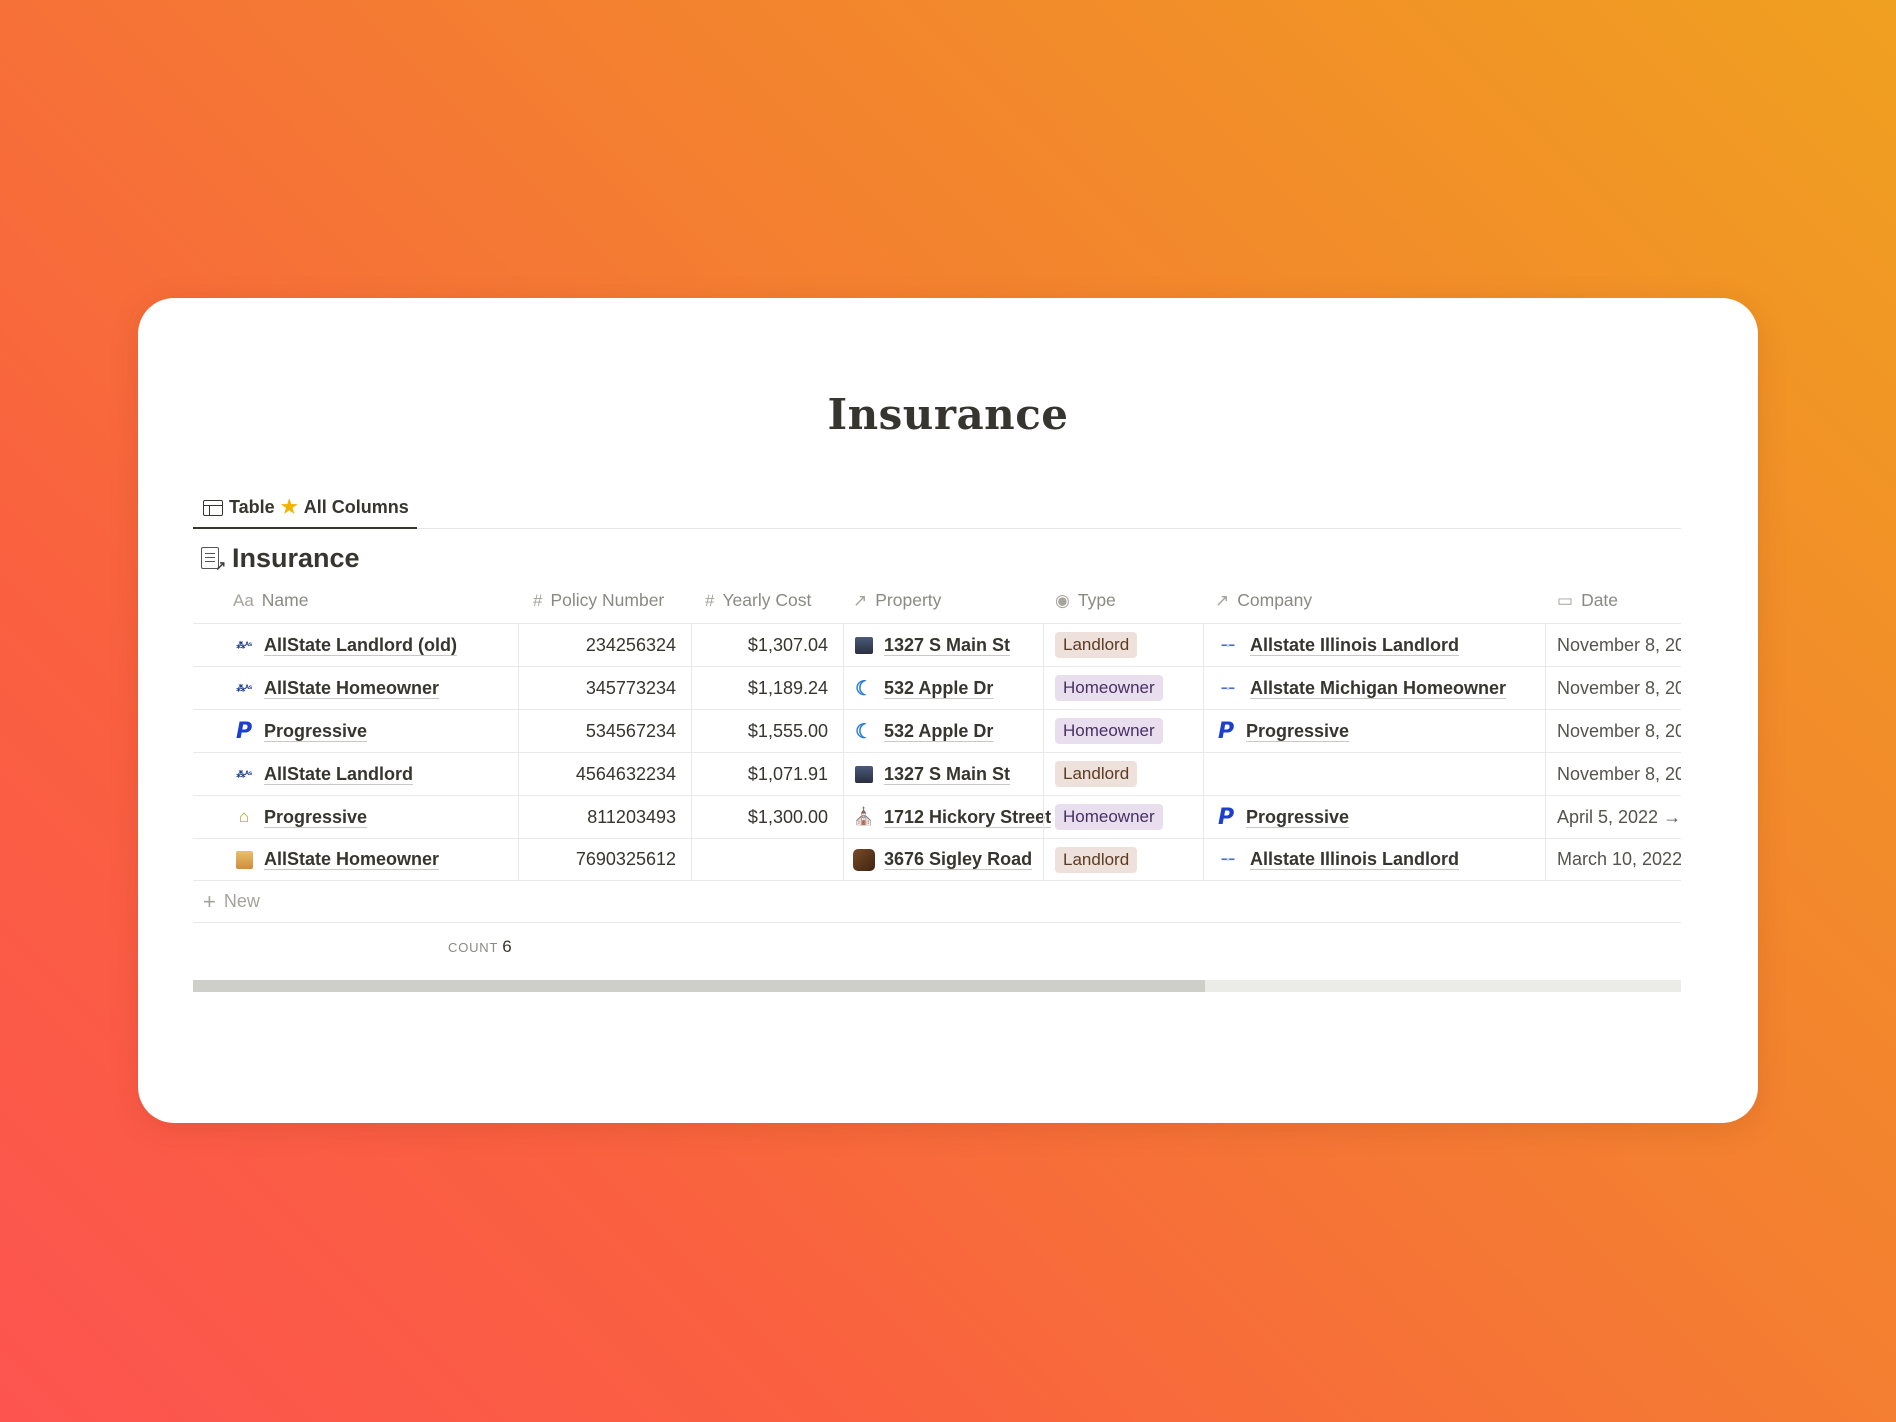  I want to click on policy-number-cell: 4564632234, so click(597, 774).